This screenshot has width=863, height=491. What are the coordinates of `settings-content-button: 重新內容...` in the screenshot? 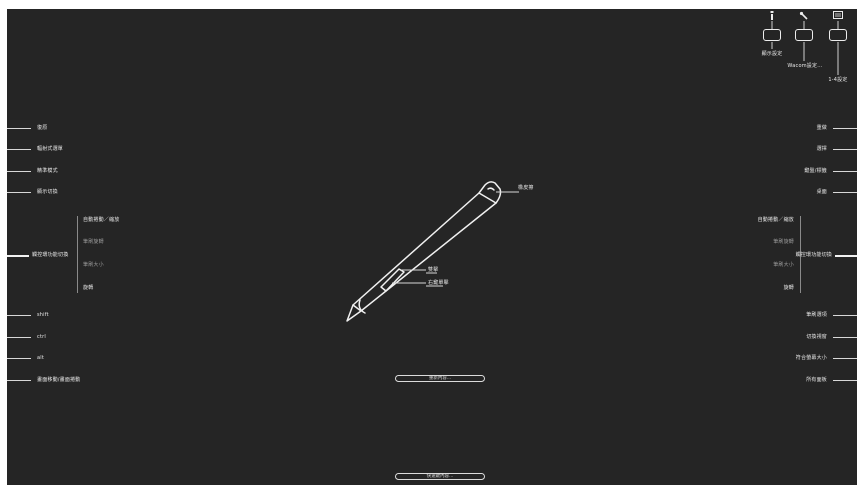 It's located at (440, 378).